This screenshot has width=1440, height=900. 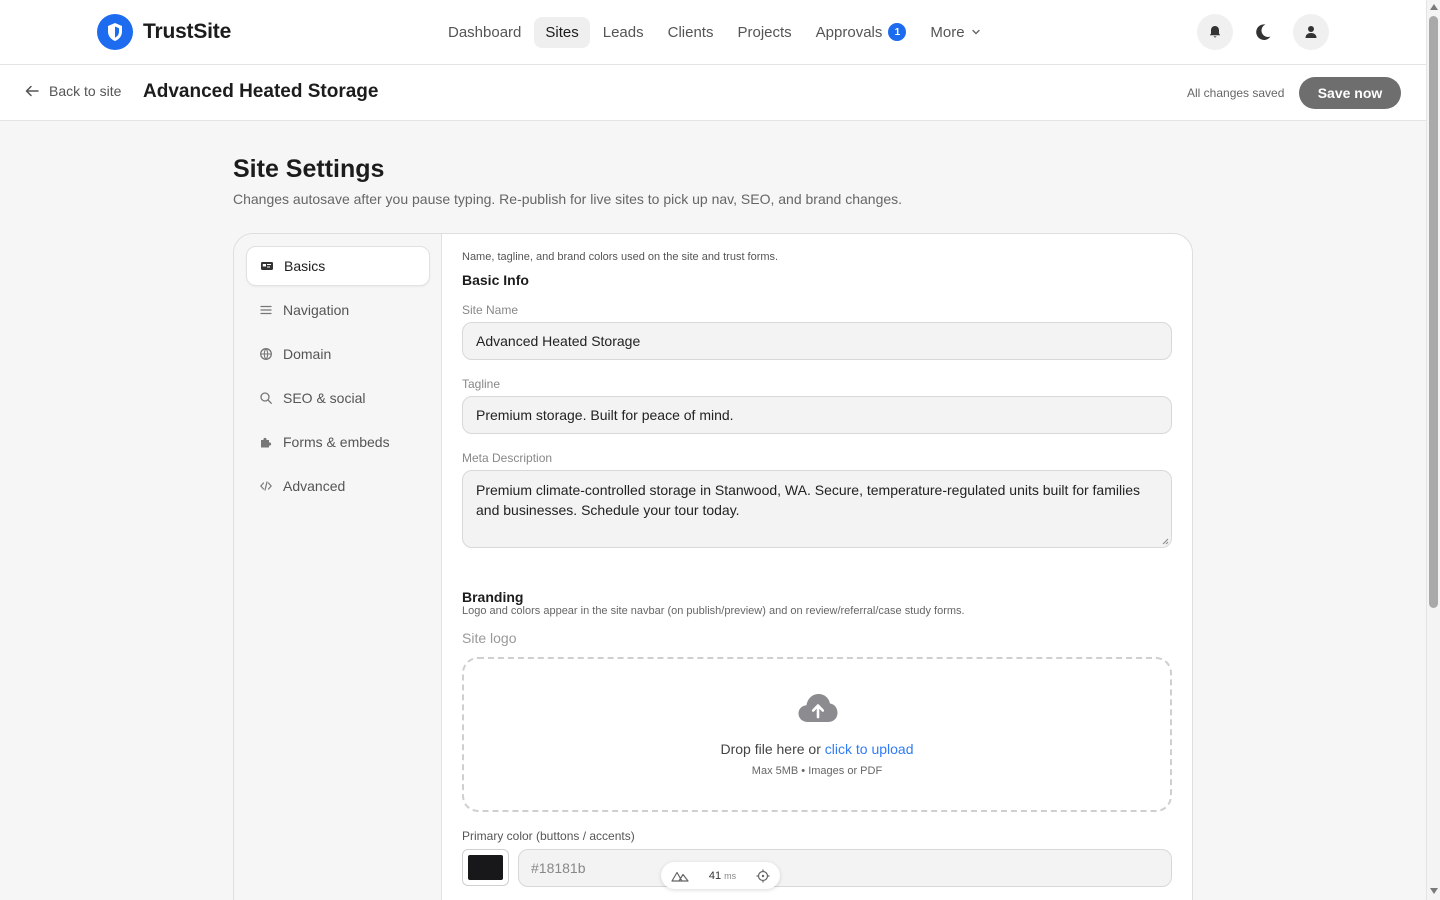 What do you see at coordinates (261, 91) in the screenshot?
I see `site-title: Advanced Heated Storage` at bounding box center [261, 91].